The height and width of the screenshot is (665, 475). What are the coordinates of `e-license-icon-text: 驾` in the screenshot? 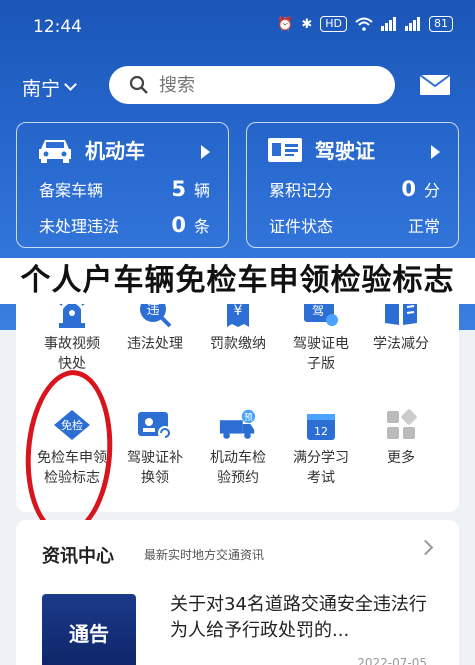 It's located at (318, 311).